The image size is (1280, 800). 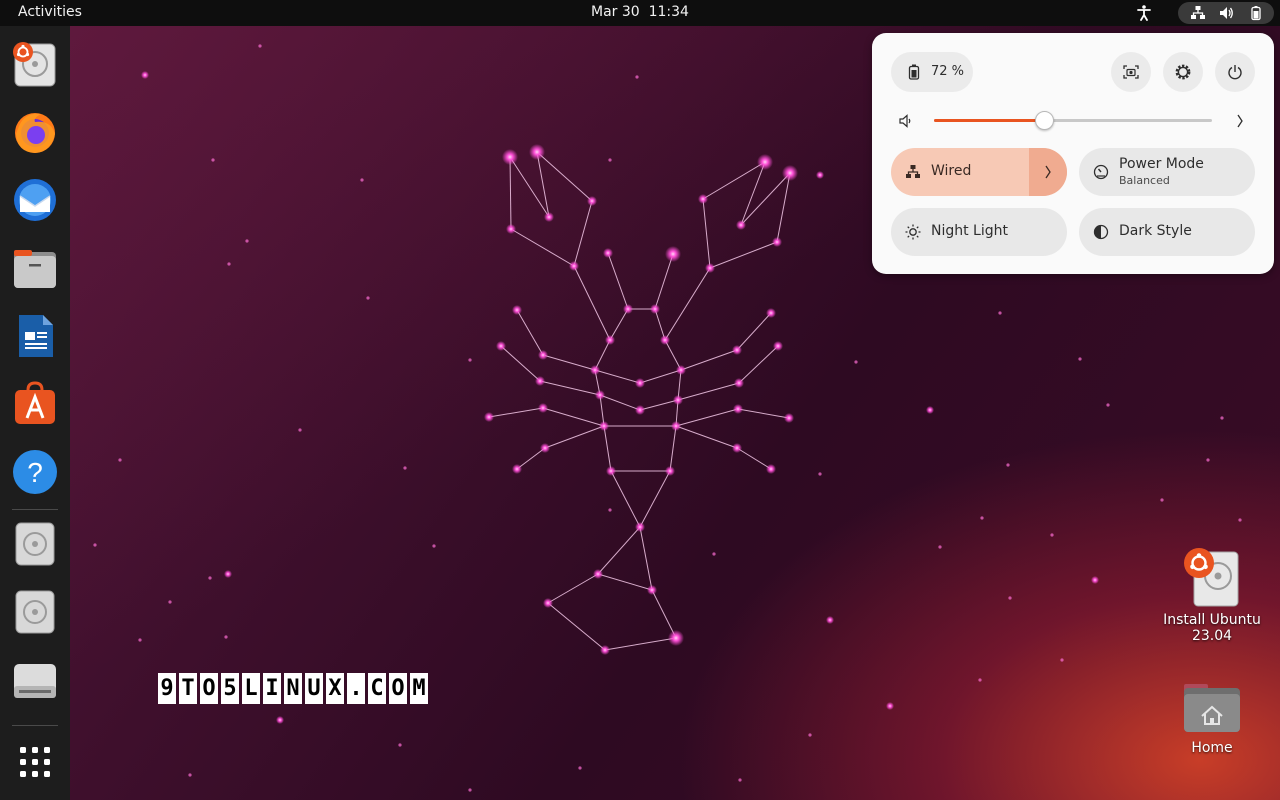 I want to click on drive-icon, so click(x=35, y=681).